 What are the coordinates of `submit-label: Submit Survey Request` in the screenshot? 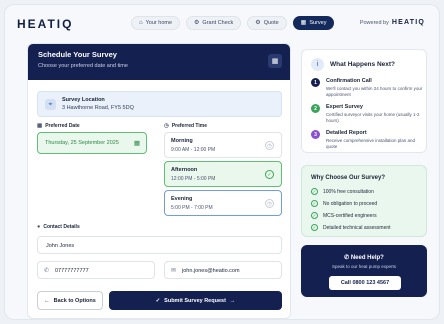 It's located at (195, 300).